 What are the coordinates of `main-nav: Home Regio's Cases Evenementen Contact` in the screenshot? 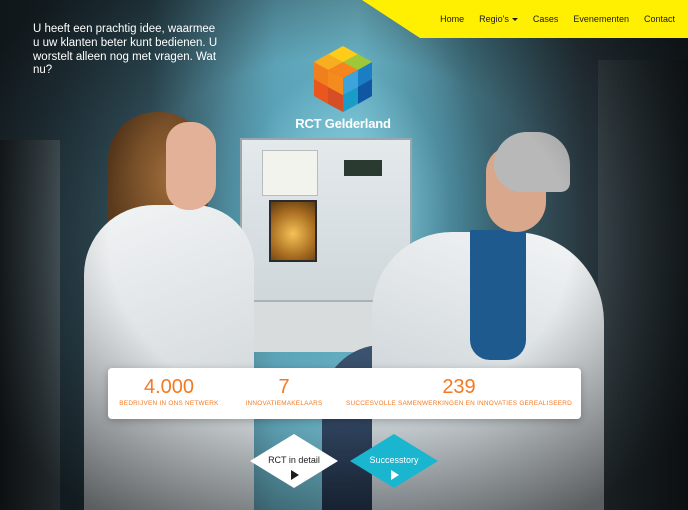 It's located at (564, 19).